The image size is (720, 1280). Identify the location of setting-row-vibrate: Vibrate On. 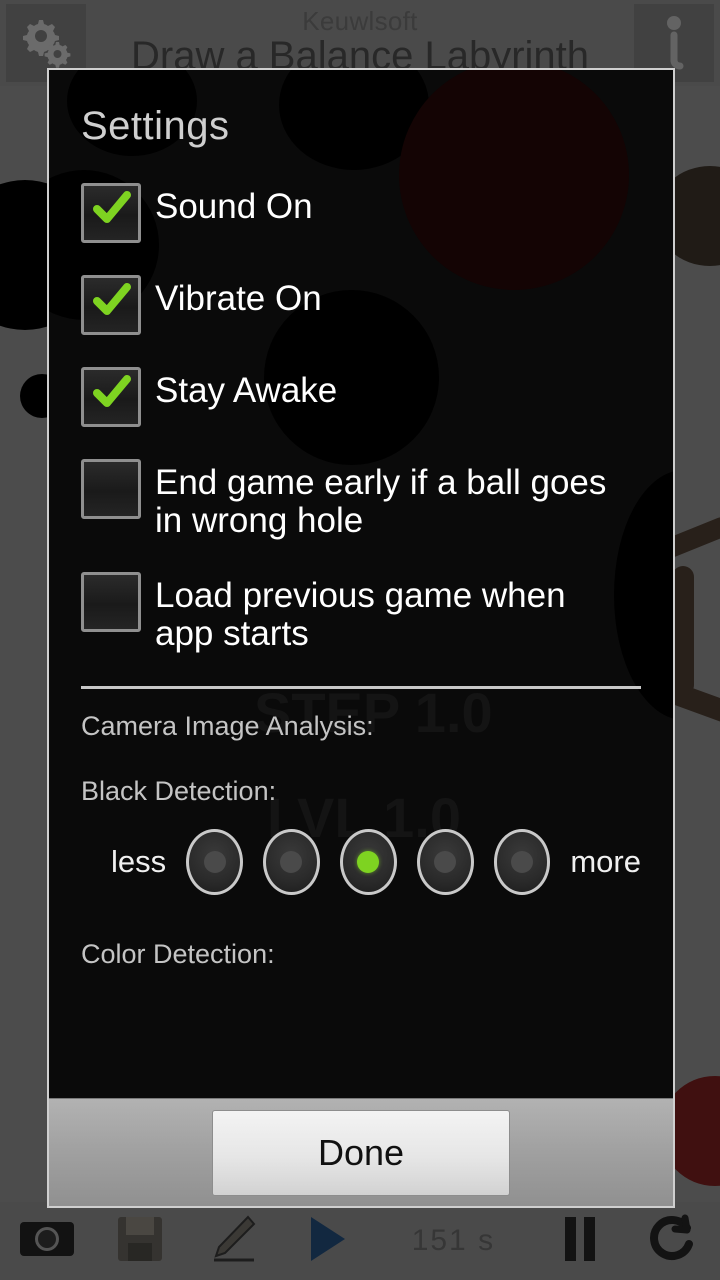
(361, 305).